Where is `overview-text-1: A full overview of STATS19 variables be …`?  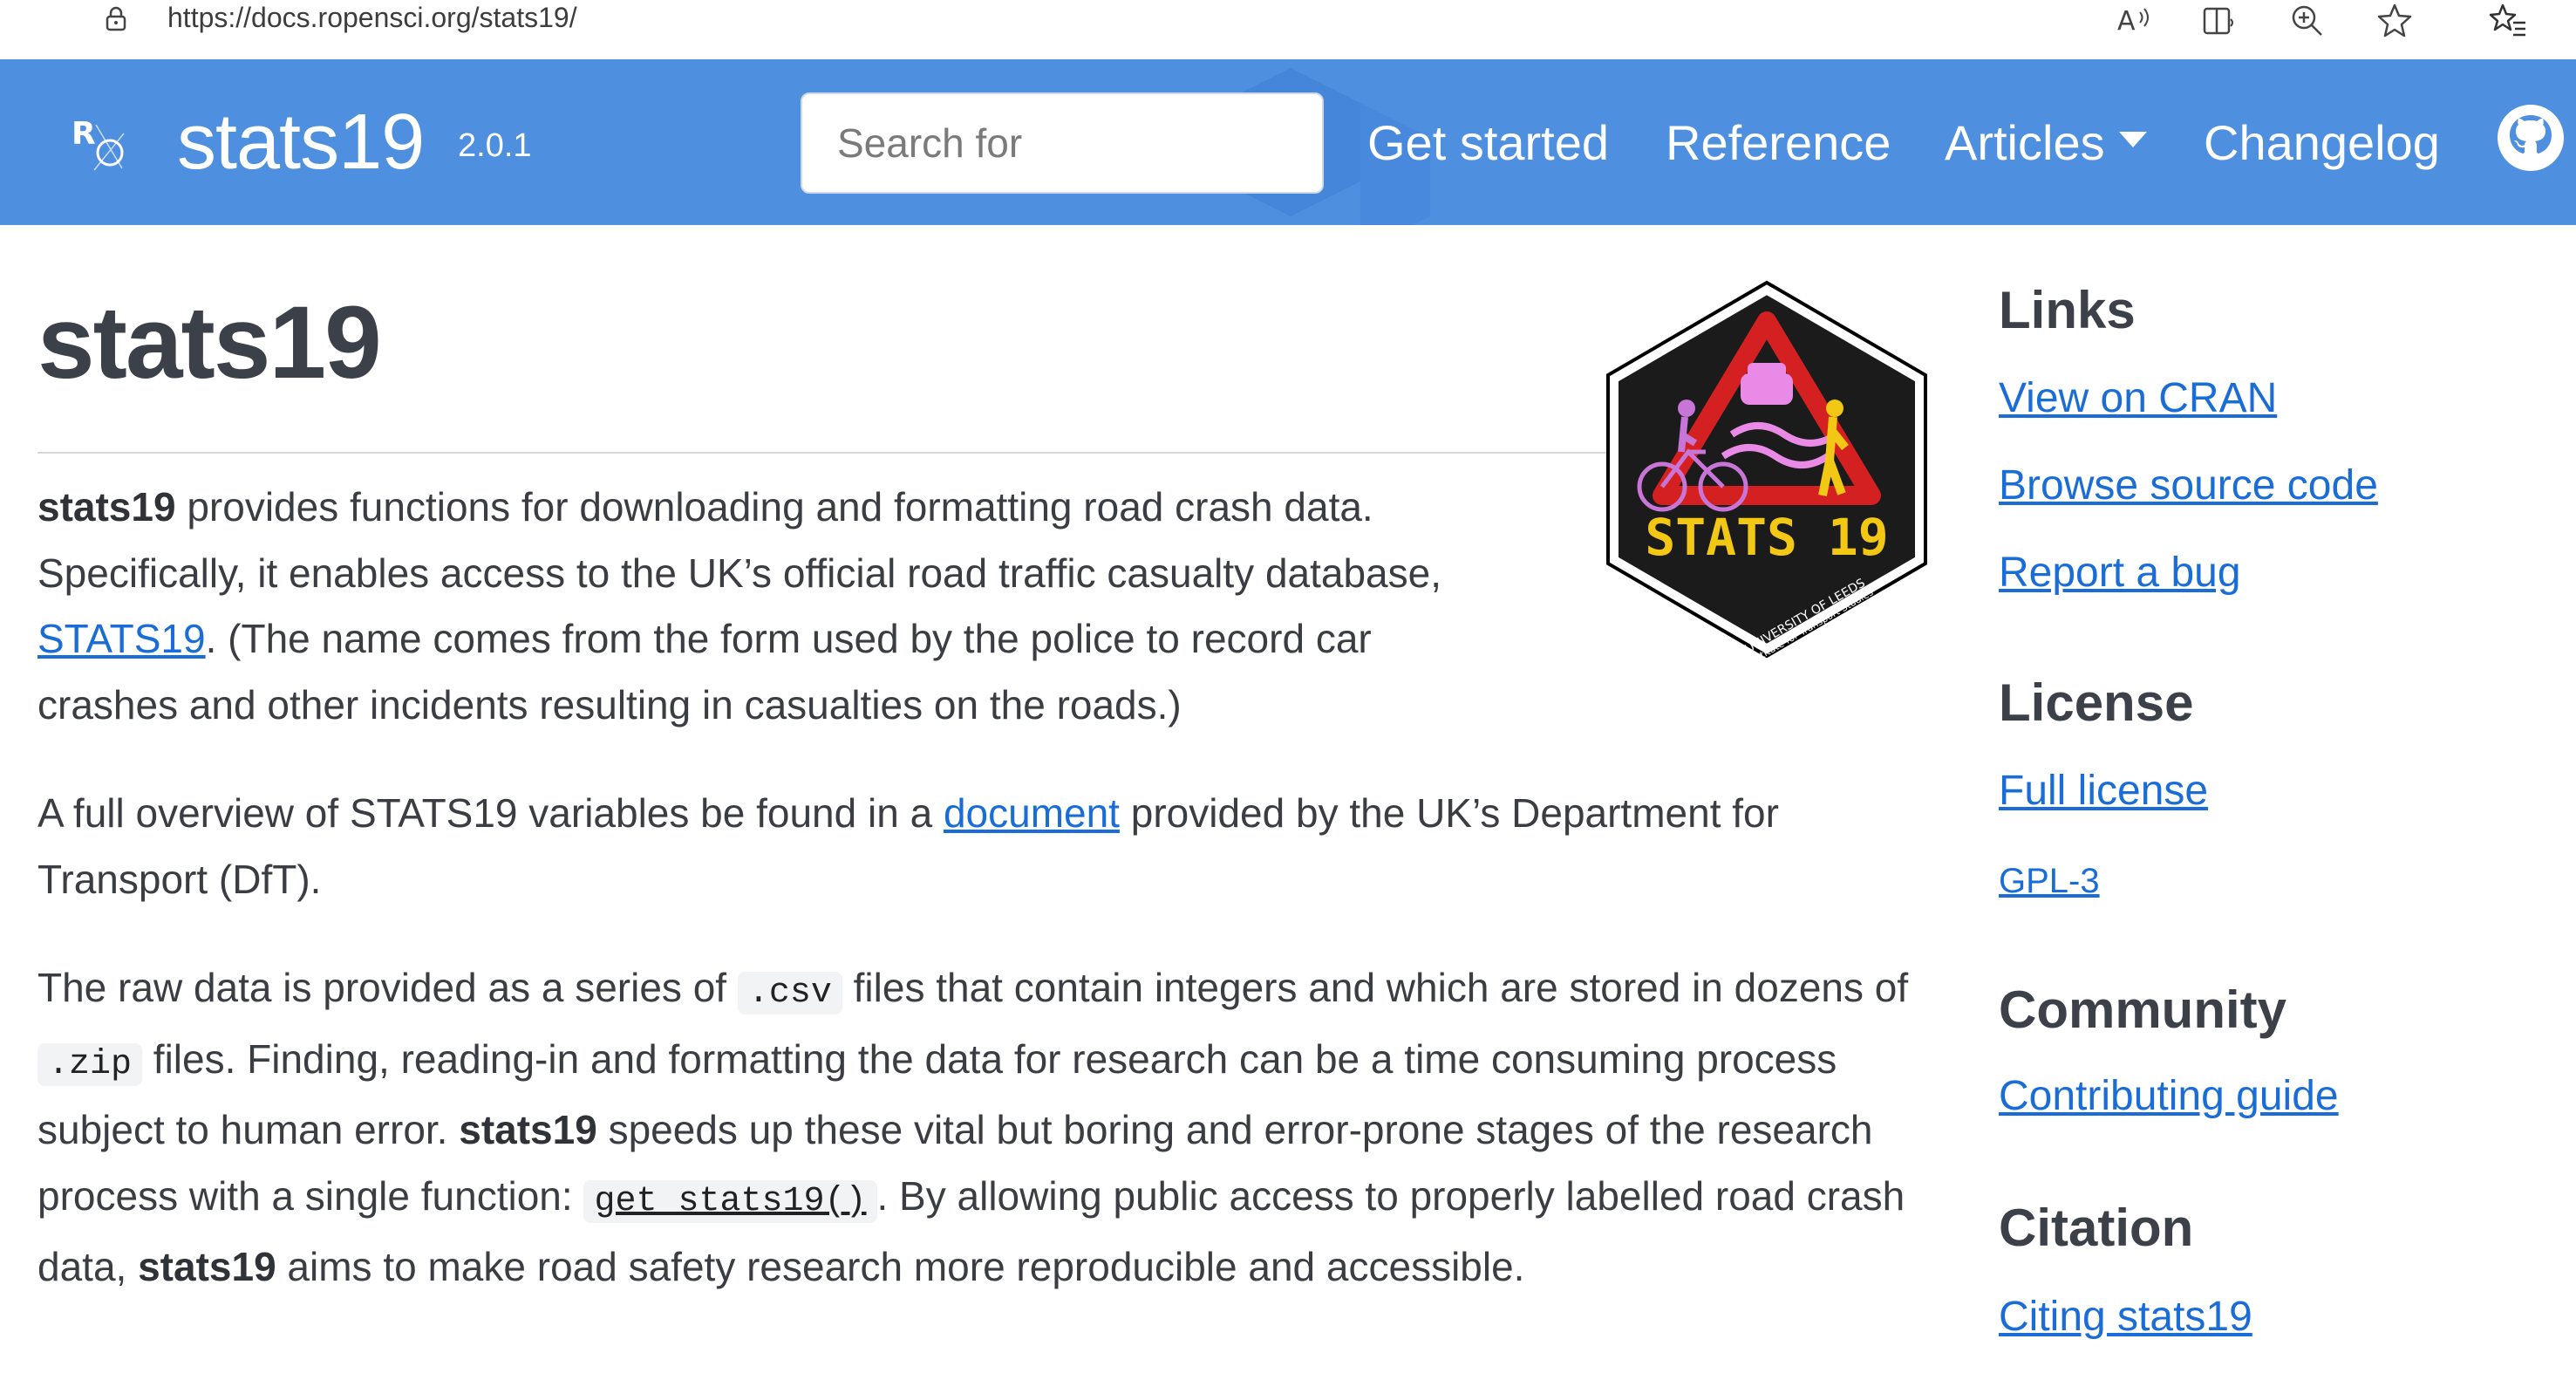
overview-text-1: A full overview of STATS19 variables be … is located at coordinates (490, 813).